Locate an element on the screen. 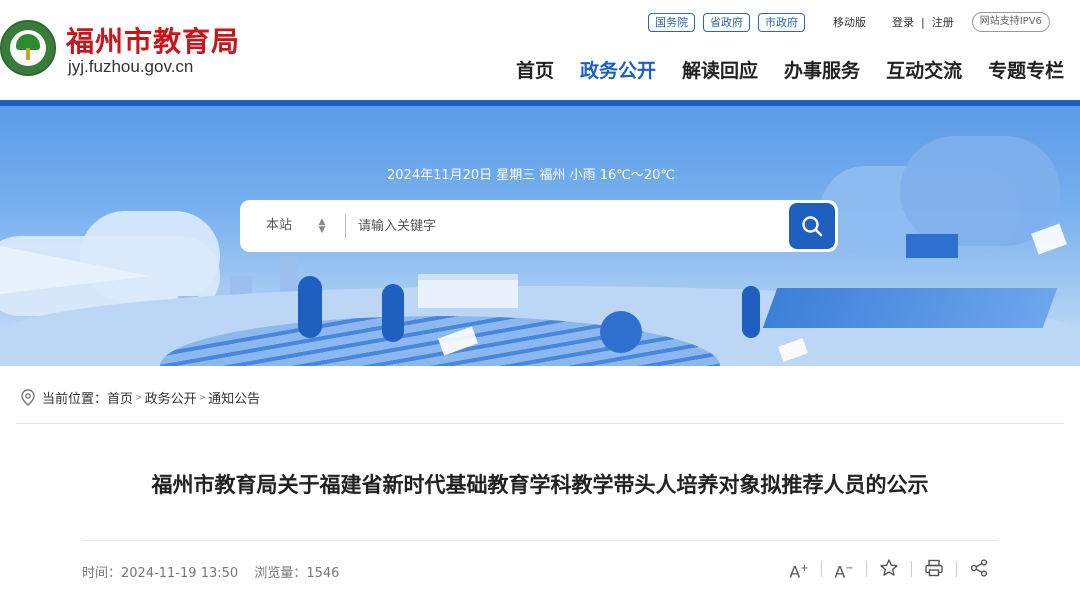 The image size is (1080, 593). paper-plane-illustration is located at coordinates (75, 270).